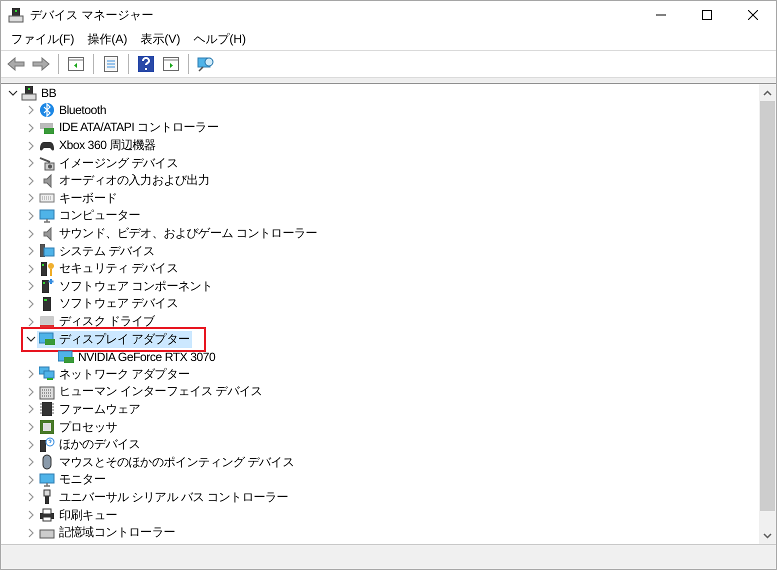 The width and height of the screenshot is (777, 570). I want to click on printer-icon, so click(47, 515).